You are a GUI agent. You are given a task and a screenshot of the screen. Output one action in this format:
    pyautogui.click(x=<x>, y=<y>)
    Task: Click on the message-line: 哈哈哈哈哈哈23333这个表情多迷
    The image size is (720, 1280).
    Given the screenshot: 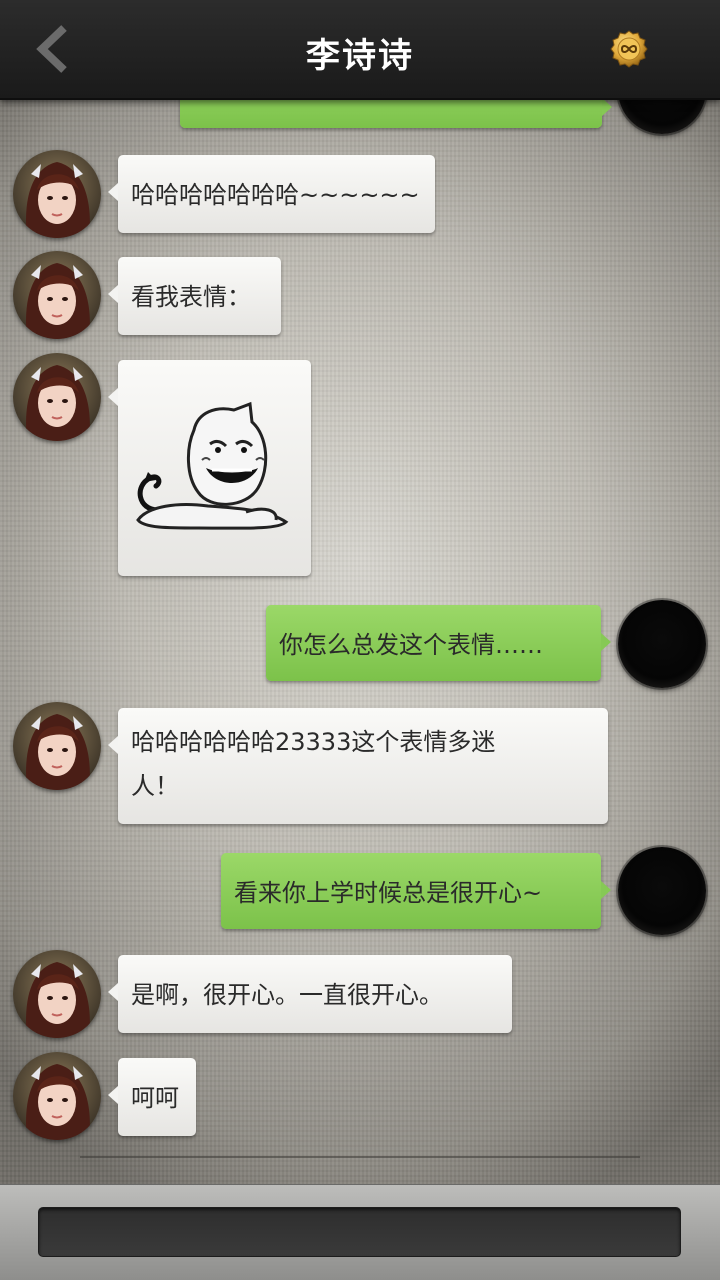 What is the action you would take?
    pyautogui.click(x=313, y=742)
    